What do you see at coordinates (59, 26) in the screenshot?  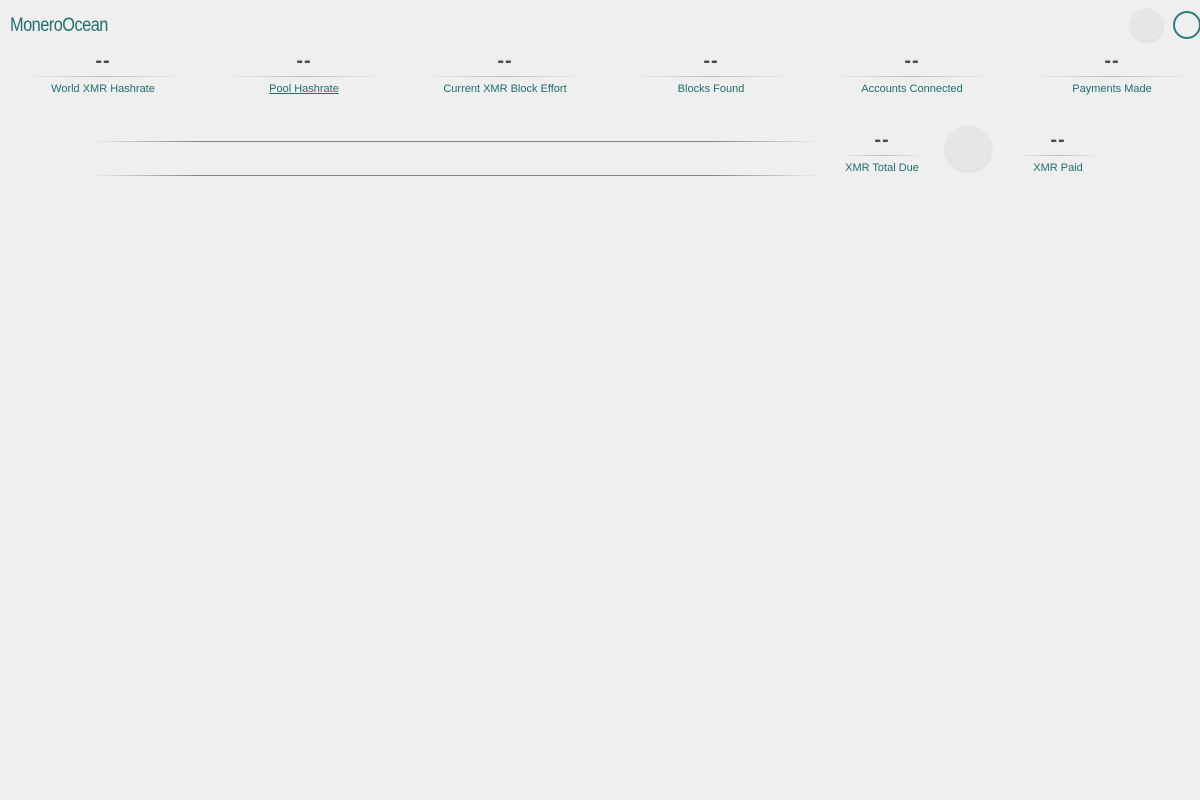 I see `logo: MoneroOcean` at bounding box center [59, 26].